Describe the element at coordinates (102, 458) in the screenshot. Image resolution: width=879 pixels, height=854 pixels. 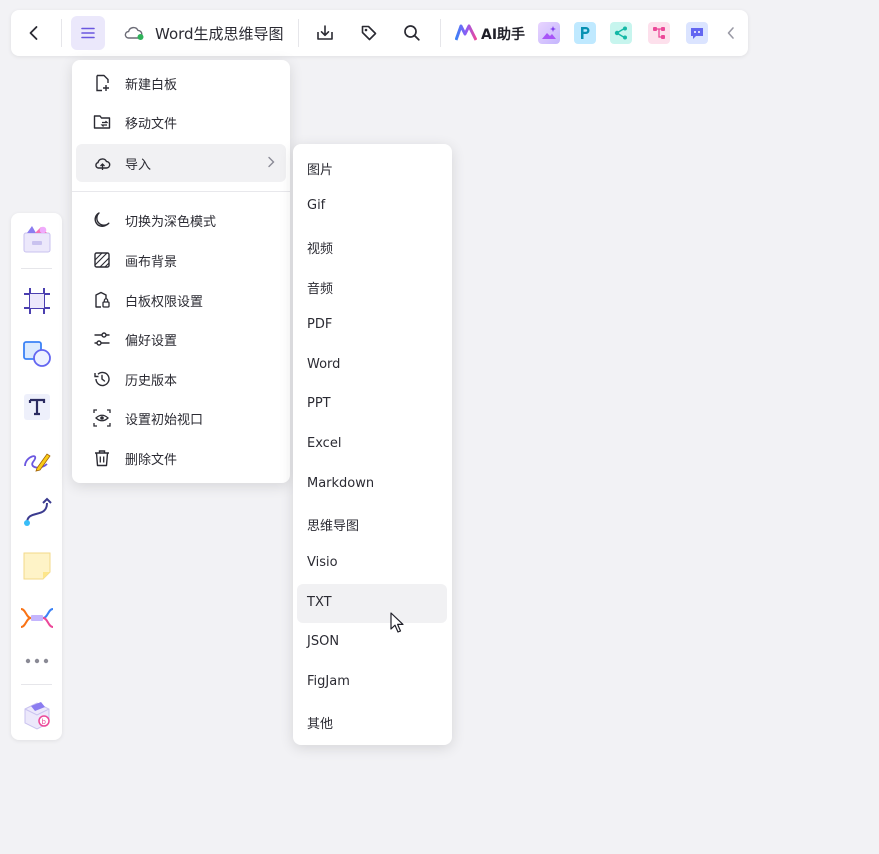
I see `trash-icon` at that location.